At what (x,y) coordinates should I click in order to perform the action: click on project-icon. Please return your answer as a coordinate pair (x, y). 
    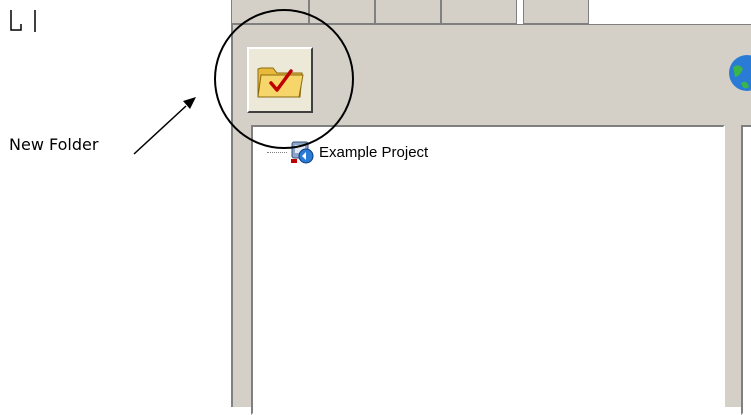
    Looking at the image, I should click on (302, 152).